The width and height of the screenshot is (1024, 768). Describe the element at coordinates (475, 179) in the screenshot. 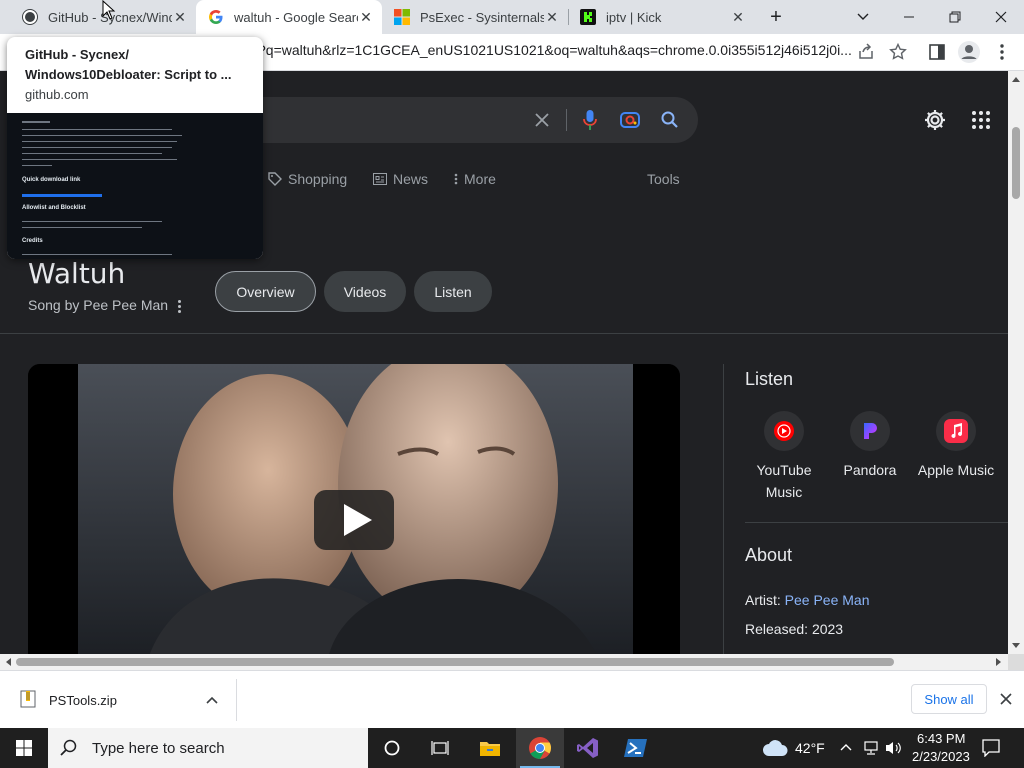

I see `nav-more: More` at that location.